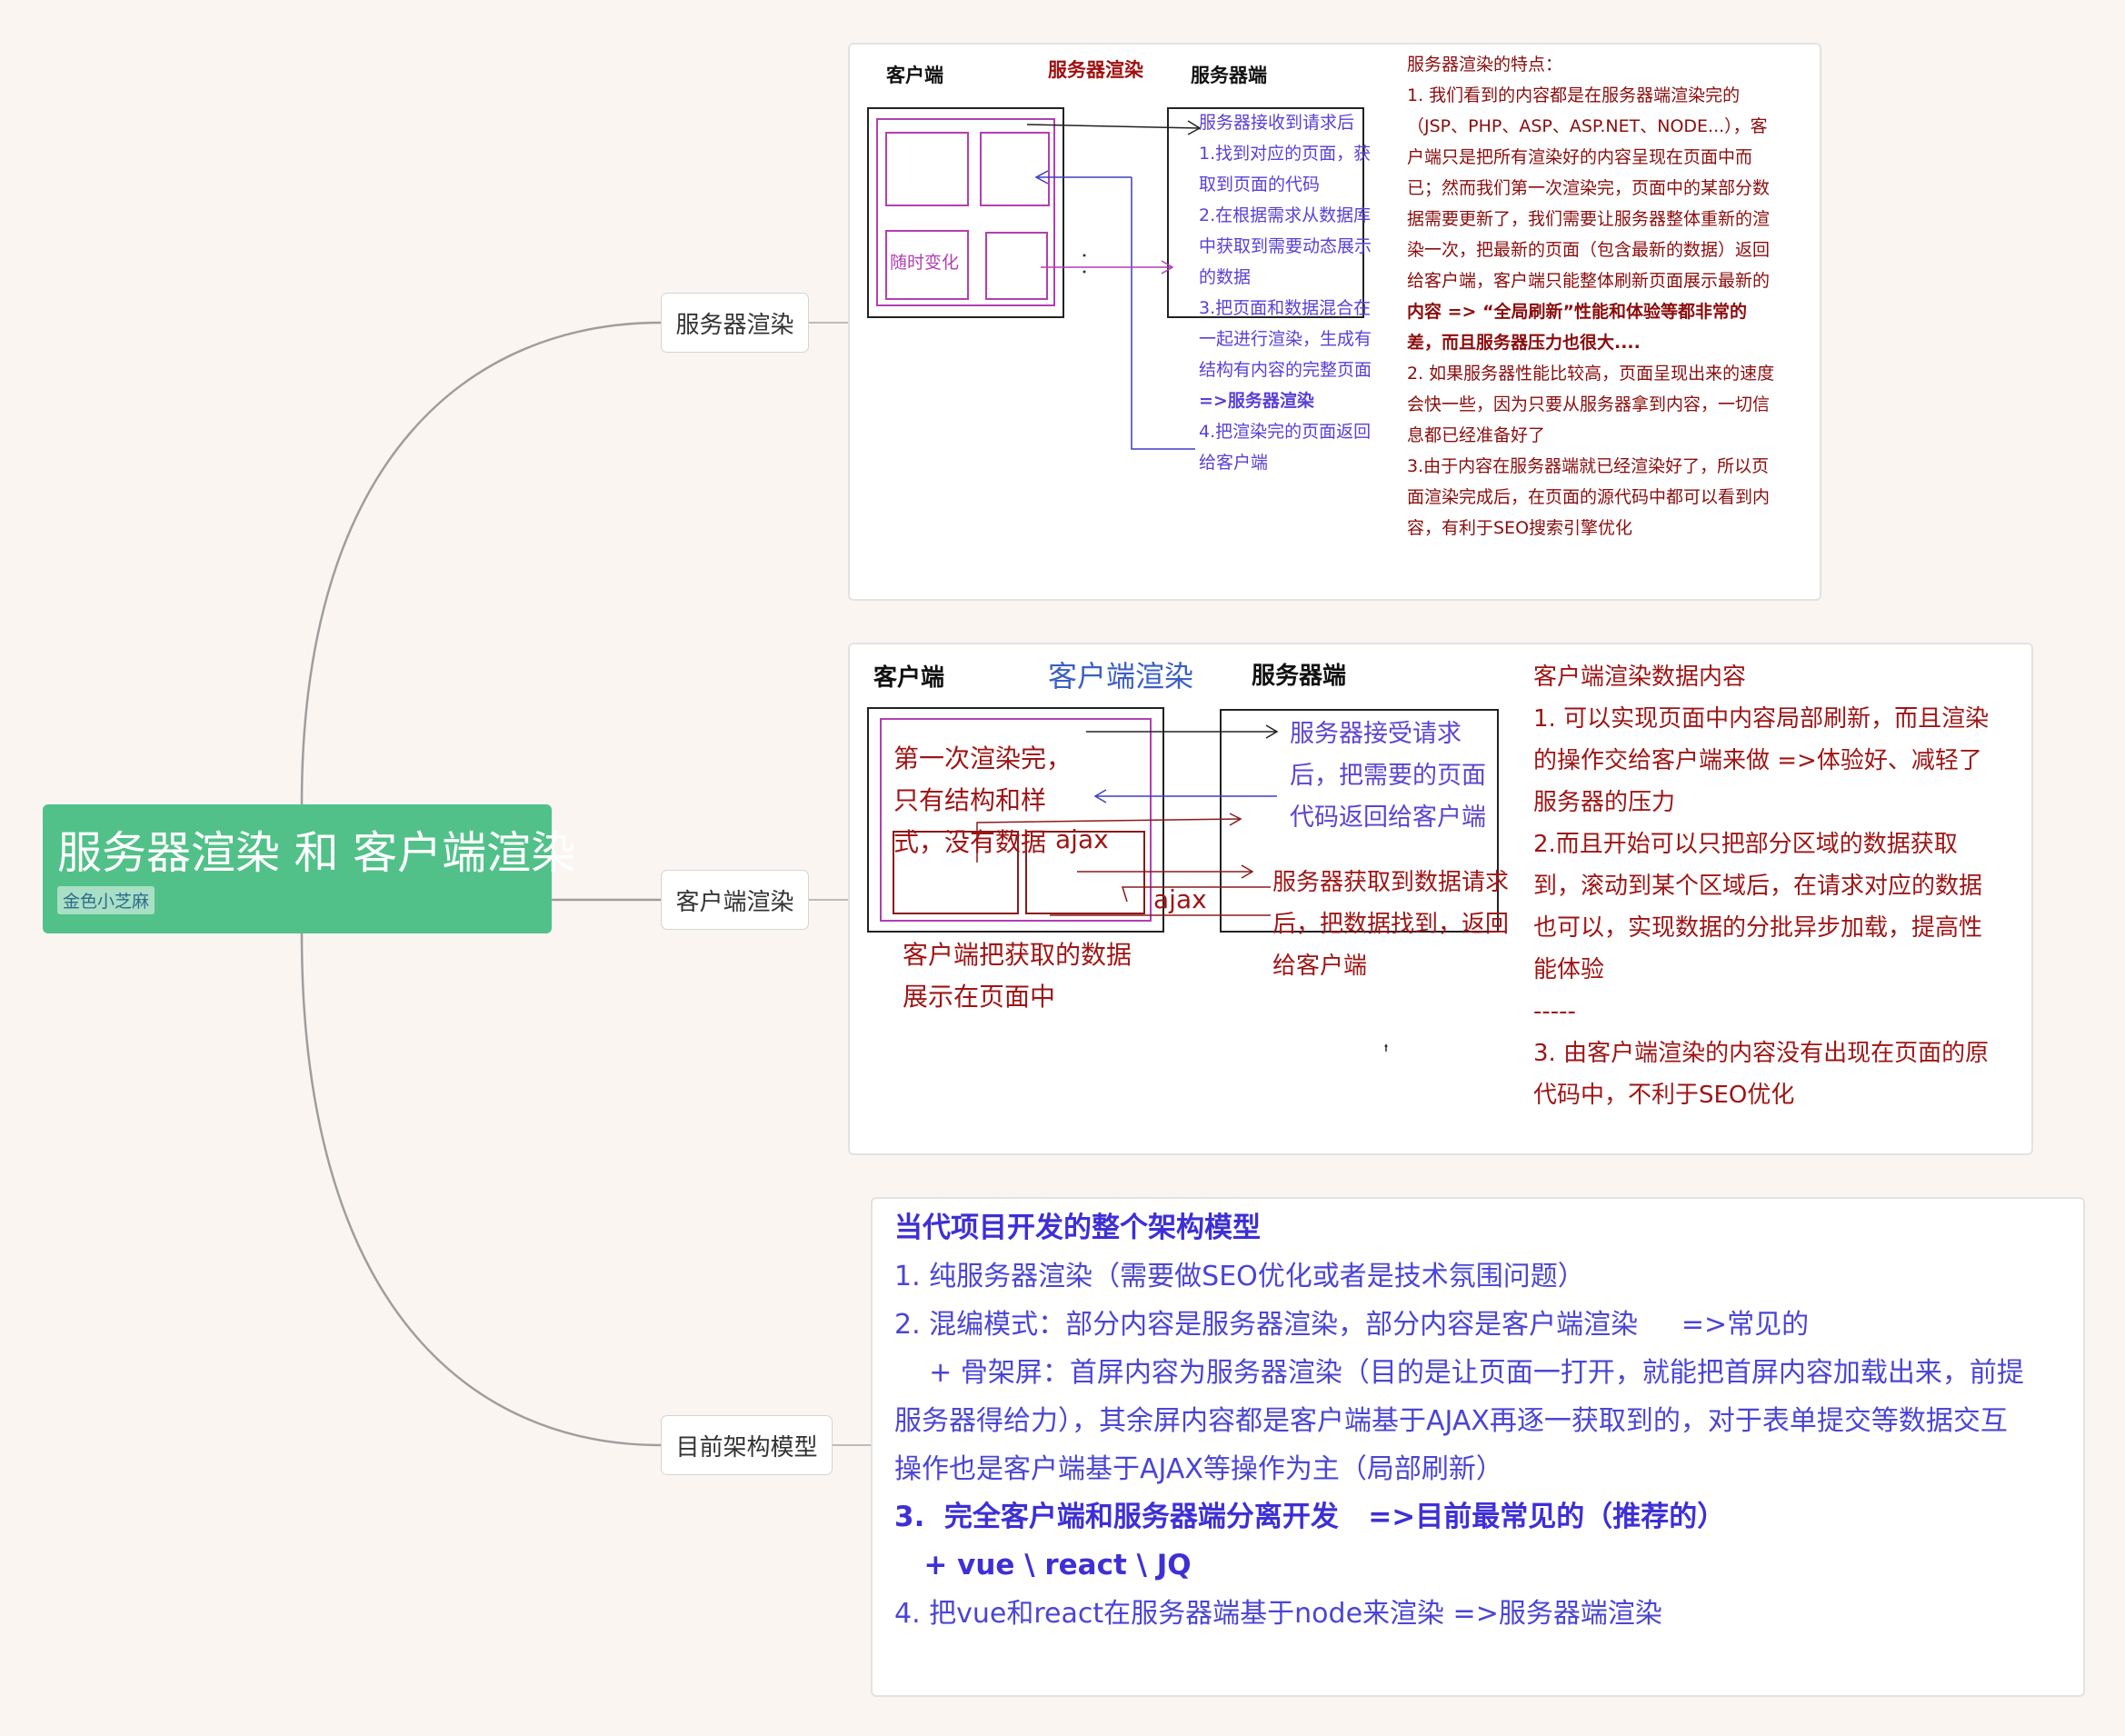 This screenshot has height=1736, width=2125. What do you see at coordinates (1376, 734) in the screenshot?
I see `csr-server-line: 服务器接受请求` at bounding box center [1376, 734].